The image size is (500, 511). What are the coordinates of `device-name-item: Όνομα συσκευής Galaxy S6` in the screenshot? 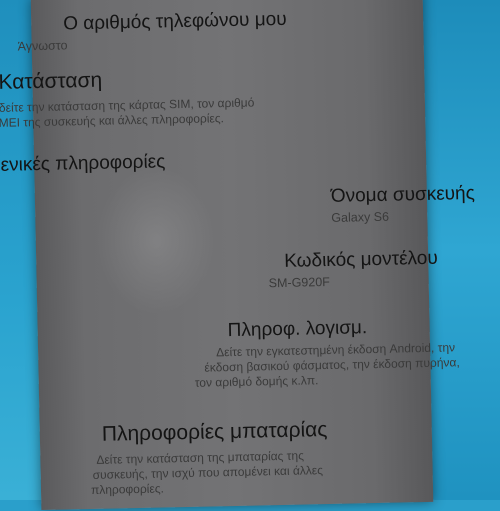 It's located at (255, 203).